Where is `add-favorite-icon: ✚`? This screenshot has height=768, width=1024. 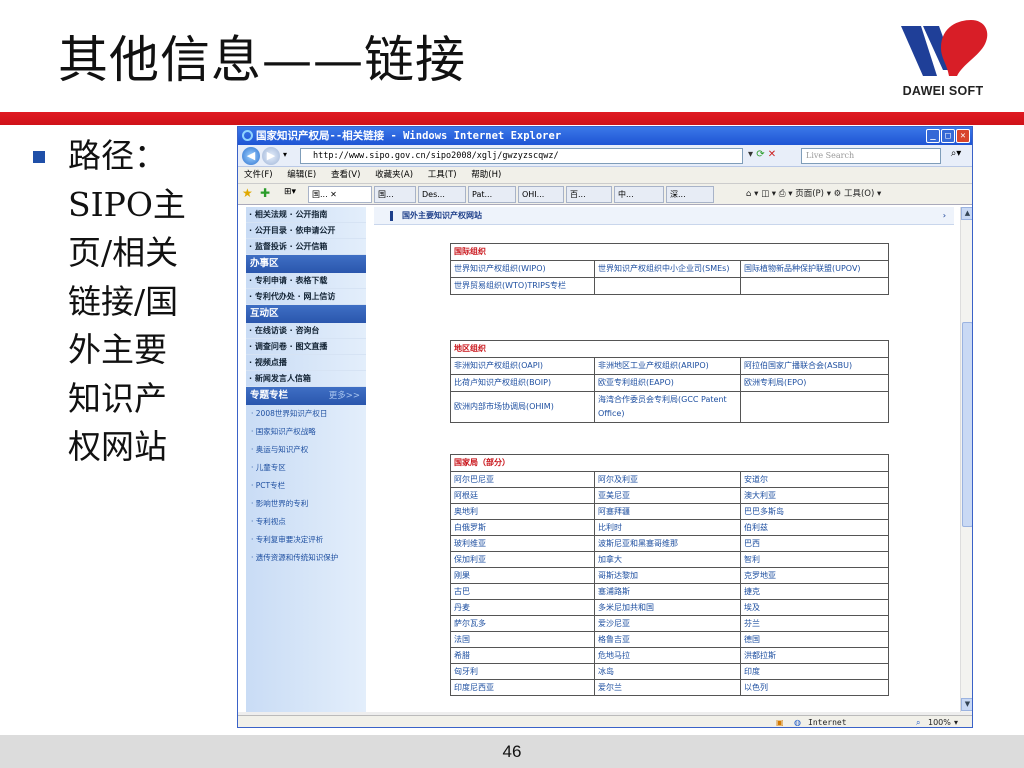
add-favorite-icon: ✚ is located at coordinates (265, 193).